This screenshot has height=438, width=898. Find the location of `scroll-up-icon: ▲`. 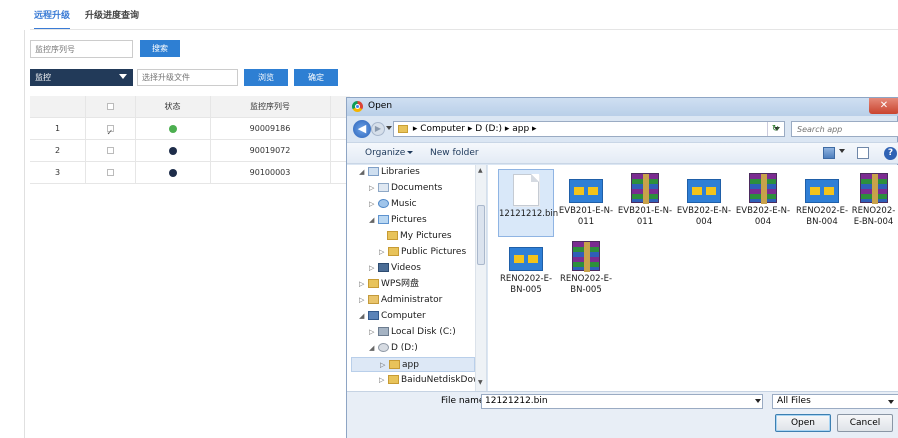

scroll-up-icon: ▲ is located at coordinates (480, 170).